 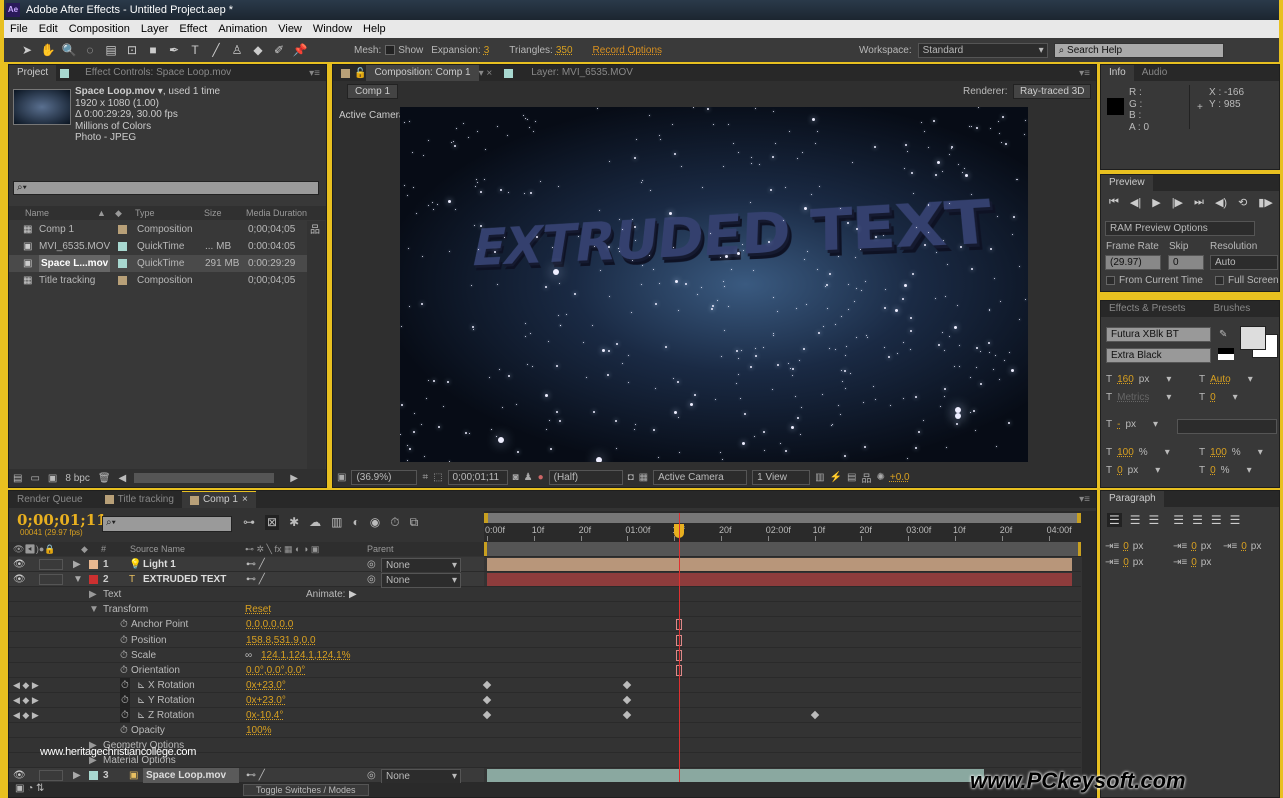 What do you see at coordinates (1197, 520) in the screenshot?
I see `justify-center-icon: ☰` at bounding box center [1197, 520].